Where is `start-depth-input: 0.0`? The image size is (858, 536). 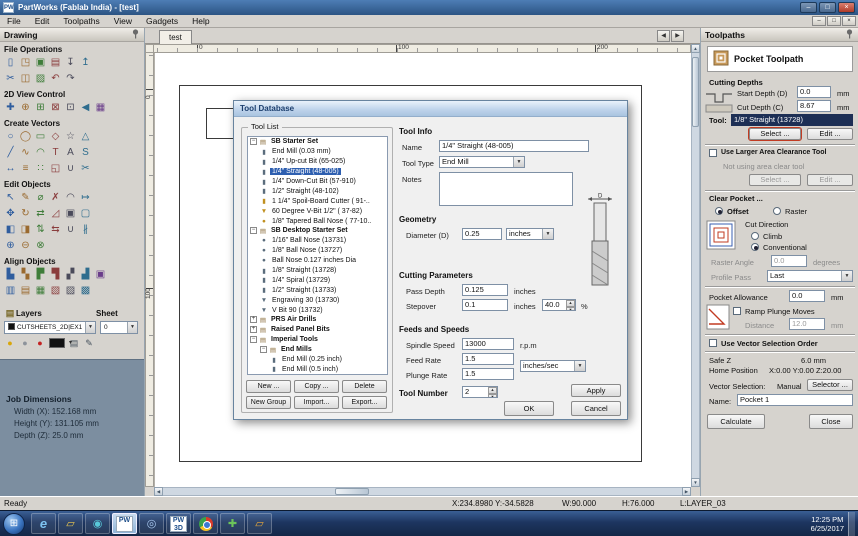 start-depth-input: 0.0 is located at coordinates (814, 92).